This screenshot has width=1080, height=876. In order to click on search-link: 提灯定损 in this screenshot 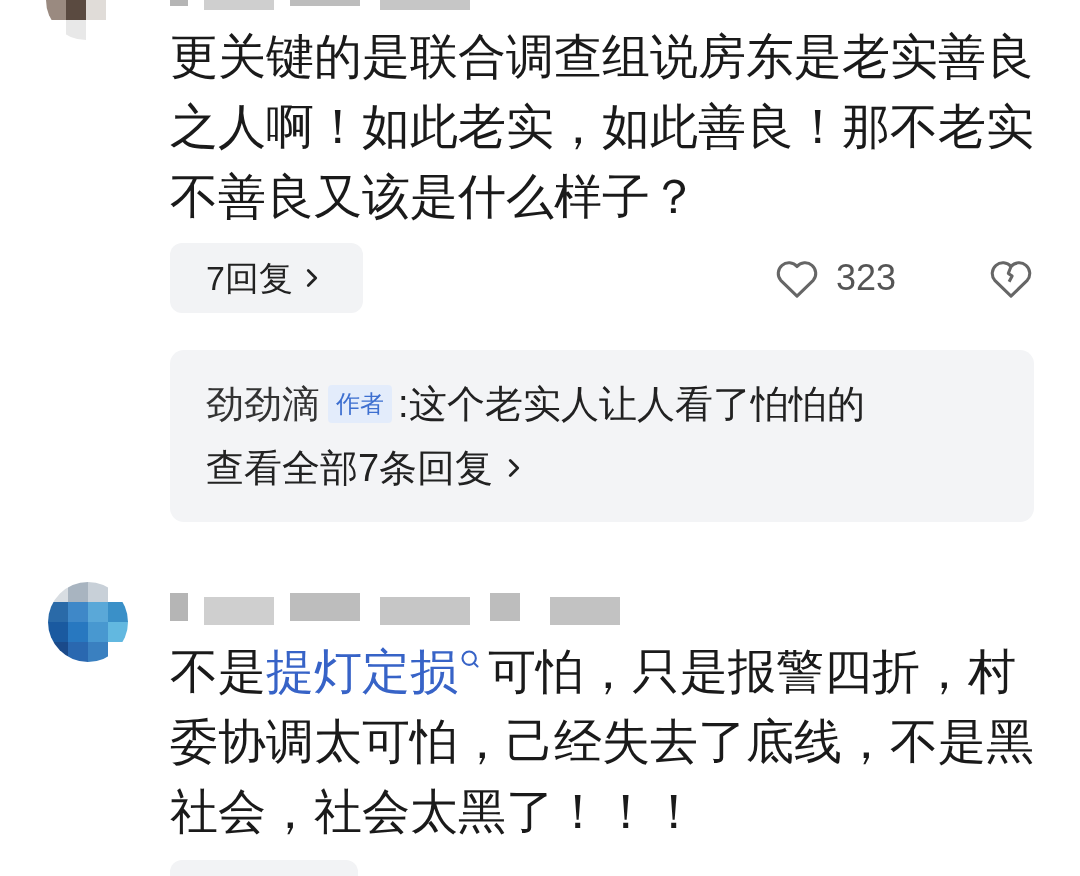, I will do `click(377, 672)`.